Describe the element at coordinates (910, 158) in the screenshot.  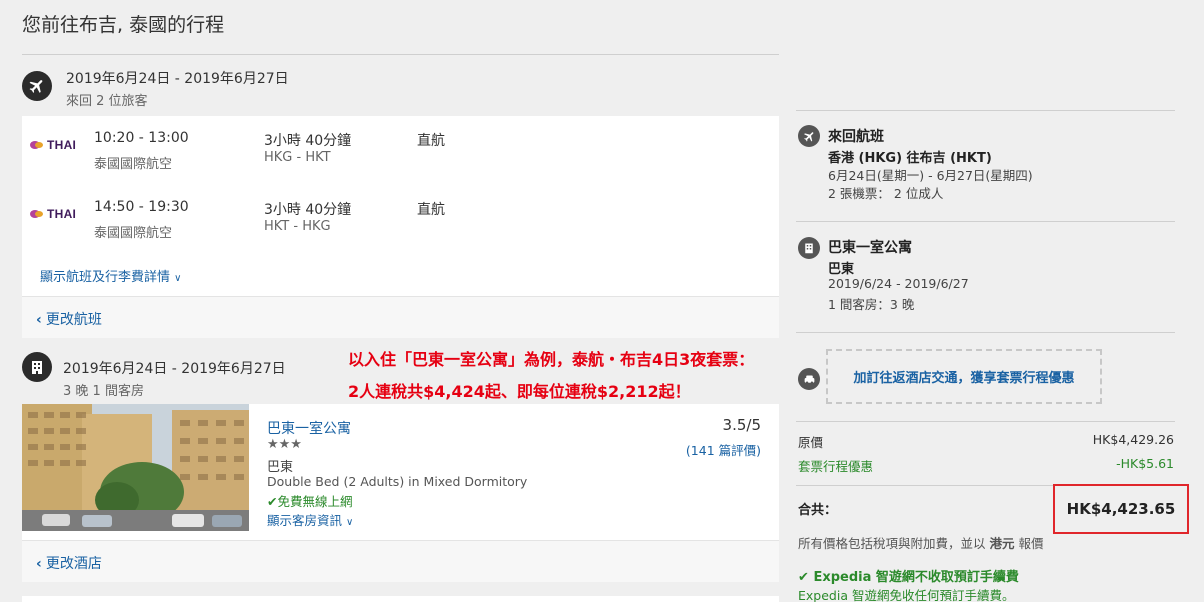
I see `summary-flight-route: 香港 (HKG) 往布吉 (HKT)` at that location.